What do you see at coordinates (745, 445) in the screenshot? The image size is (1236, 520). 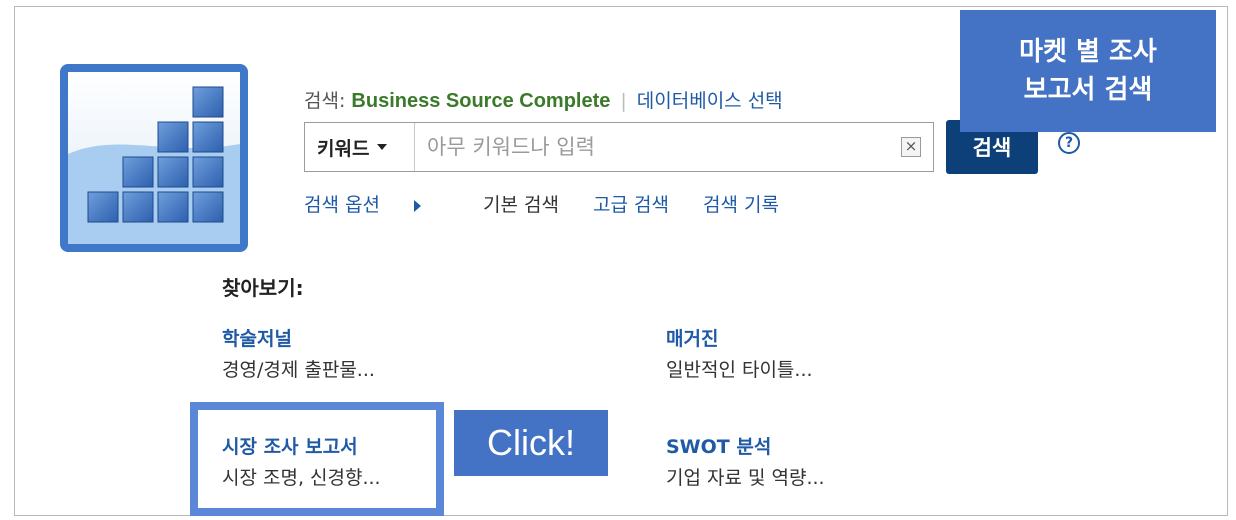 I see `browse-item-title: SWOT 분석` at bounding box center [745, 445].